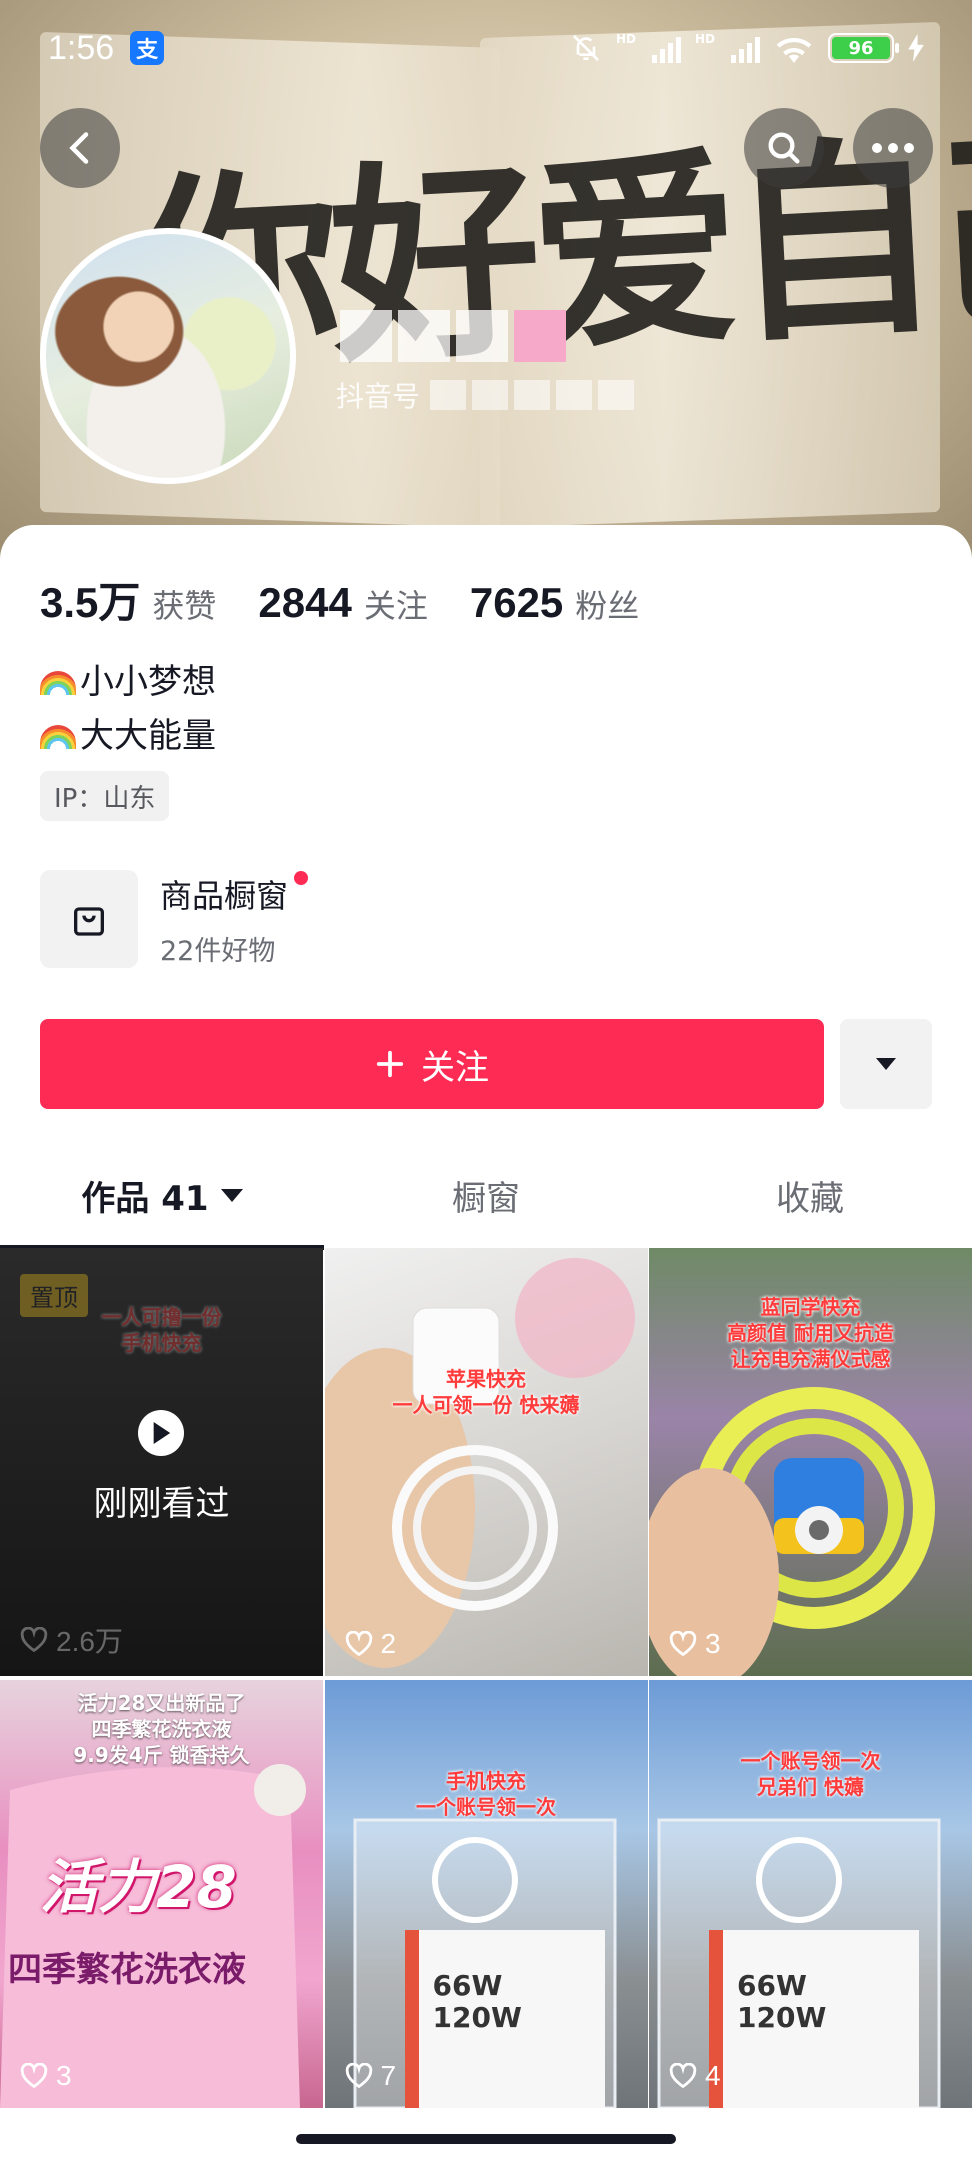 This screenshot has width=972, height=2160. What do you see at coordinates (586, 48) in the screenshot?
I see `mute-bell-icon` at bounding box center [586, 48].